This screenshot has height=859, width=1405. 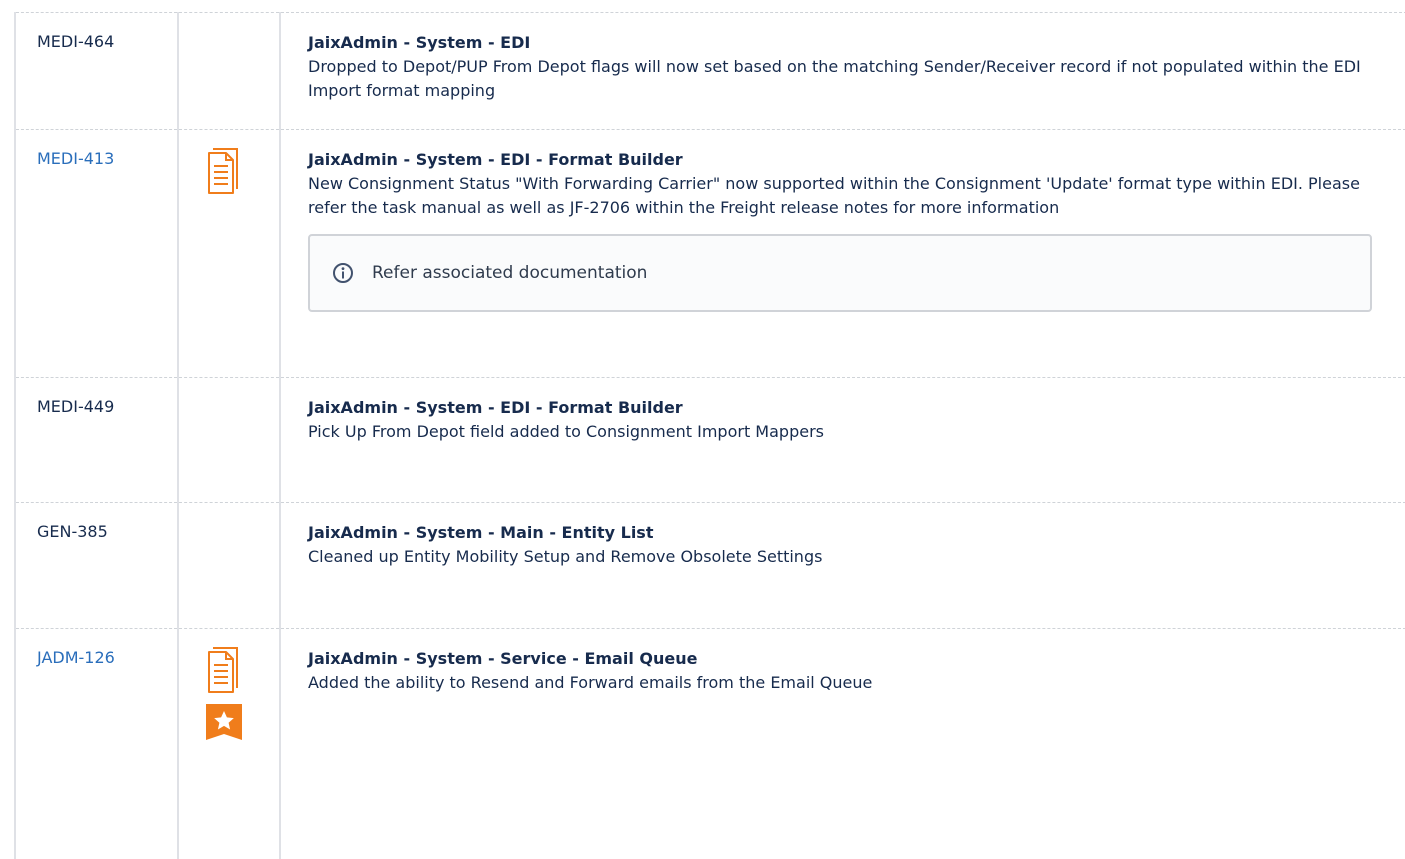 What do you see at coordinates (224, 722) in the screenshot?
I see `star-icon` at bounding box center [224, 722].